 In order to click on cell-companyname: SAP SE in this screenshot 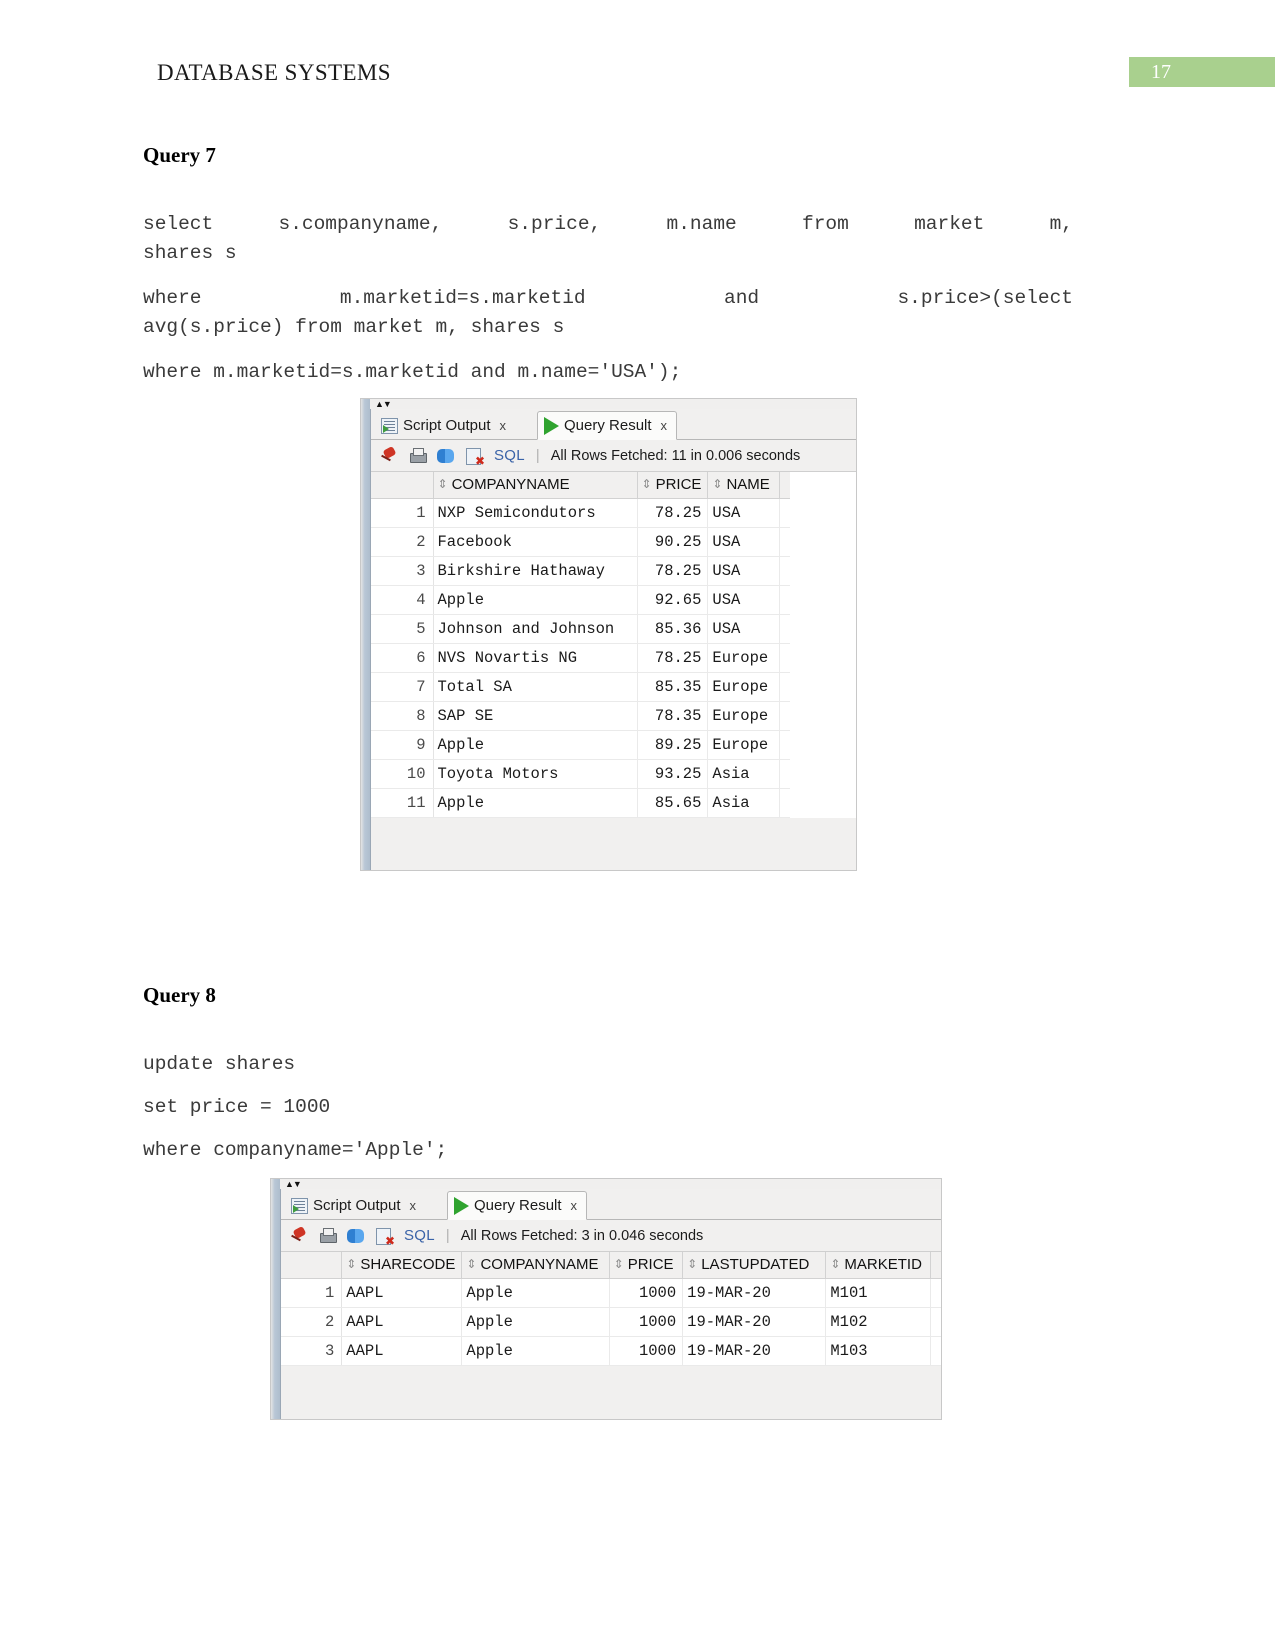, I will do `click(535, 715)`.